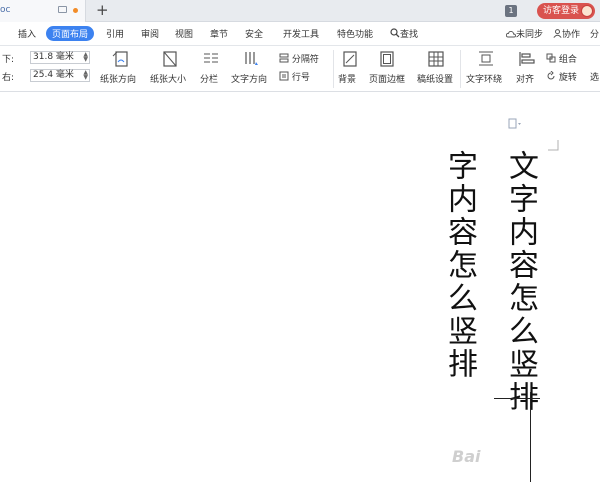 The height and width of the screenshot is (500, 600). What do you see at coordinates (300, 11) in the screenshot?
I see `title-tab-bar: oc + 1 访客登录` at bounding box center [300, 11].